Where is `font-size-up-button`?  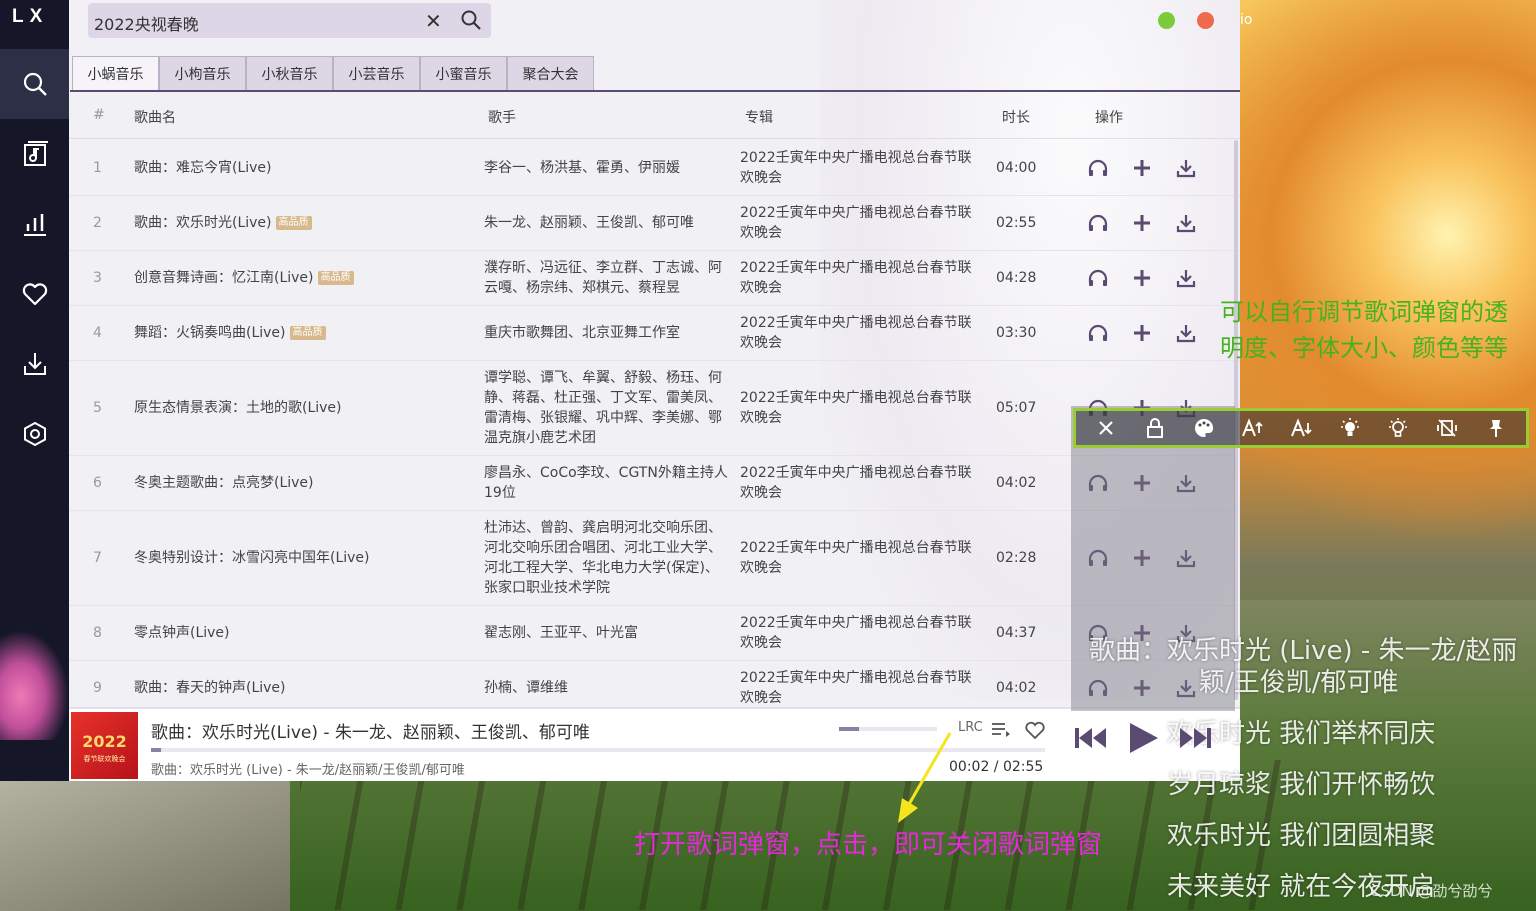 font-size-up-button is located at coordinates (1252, 428).